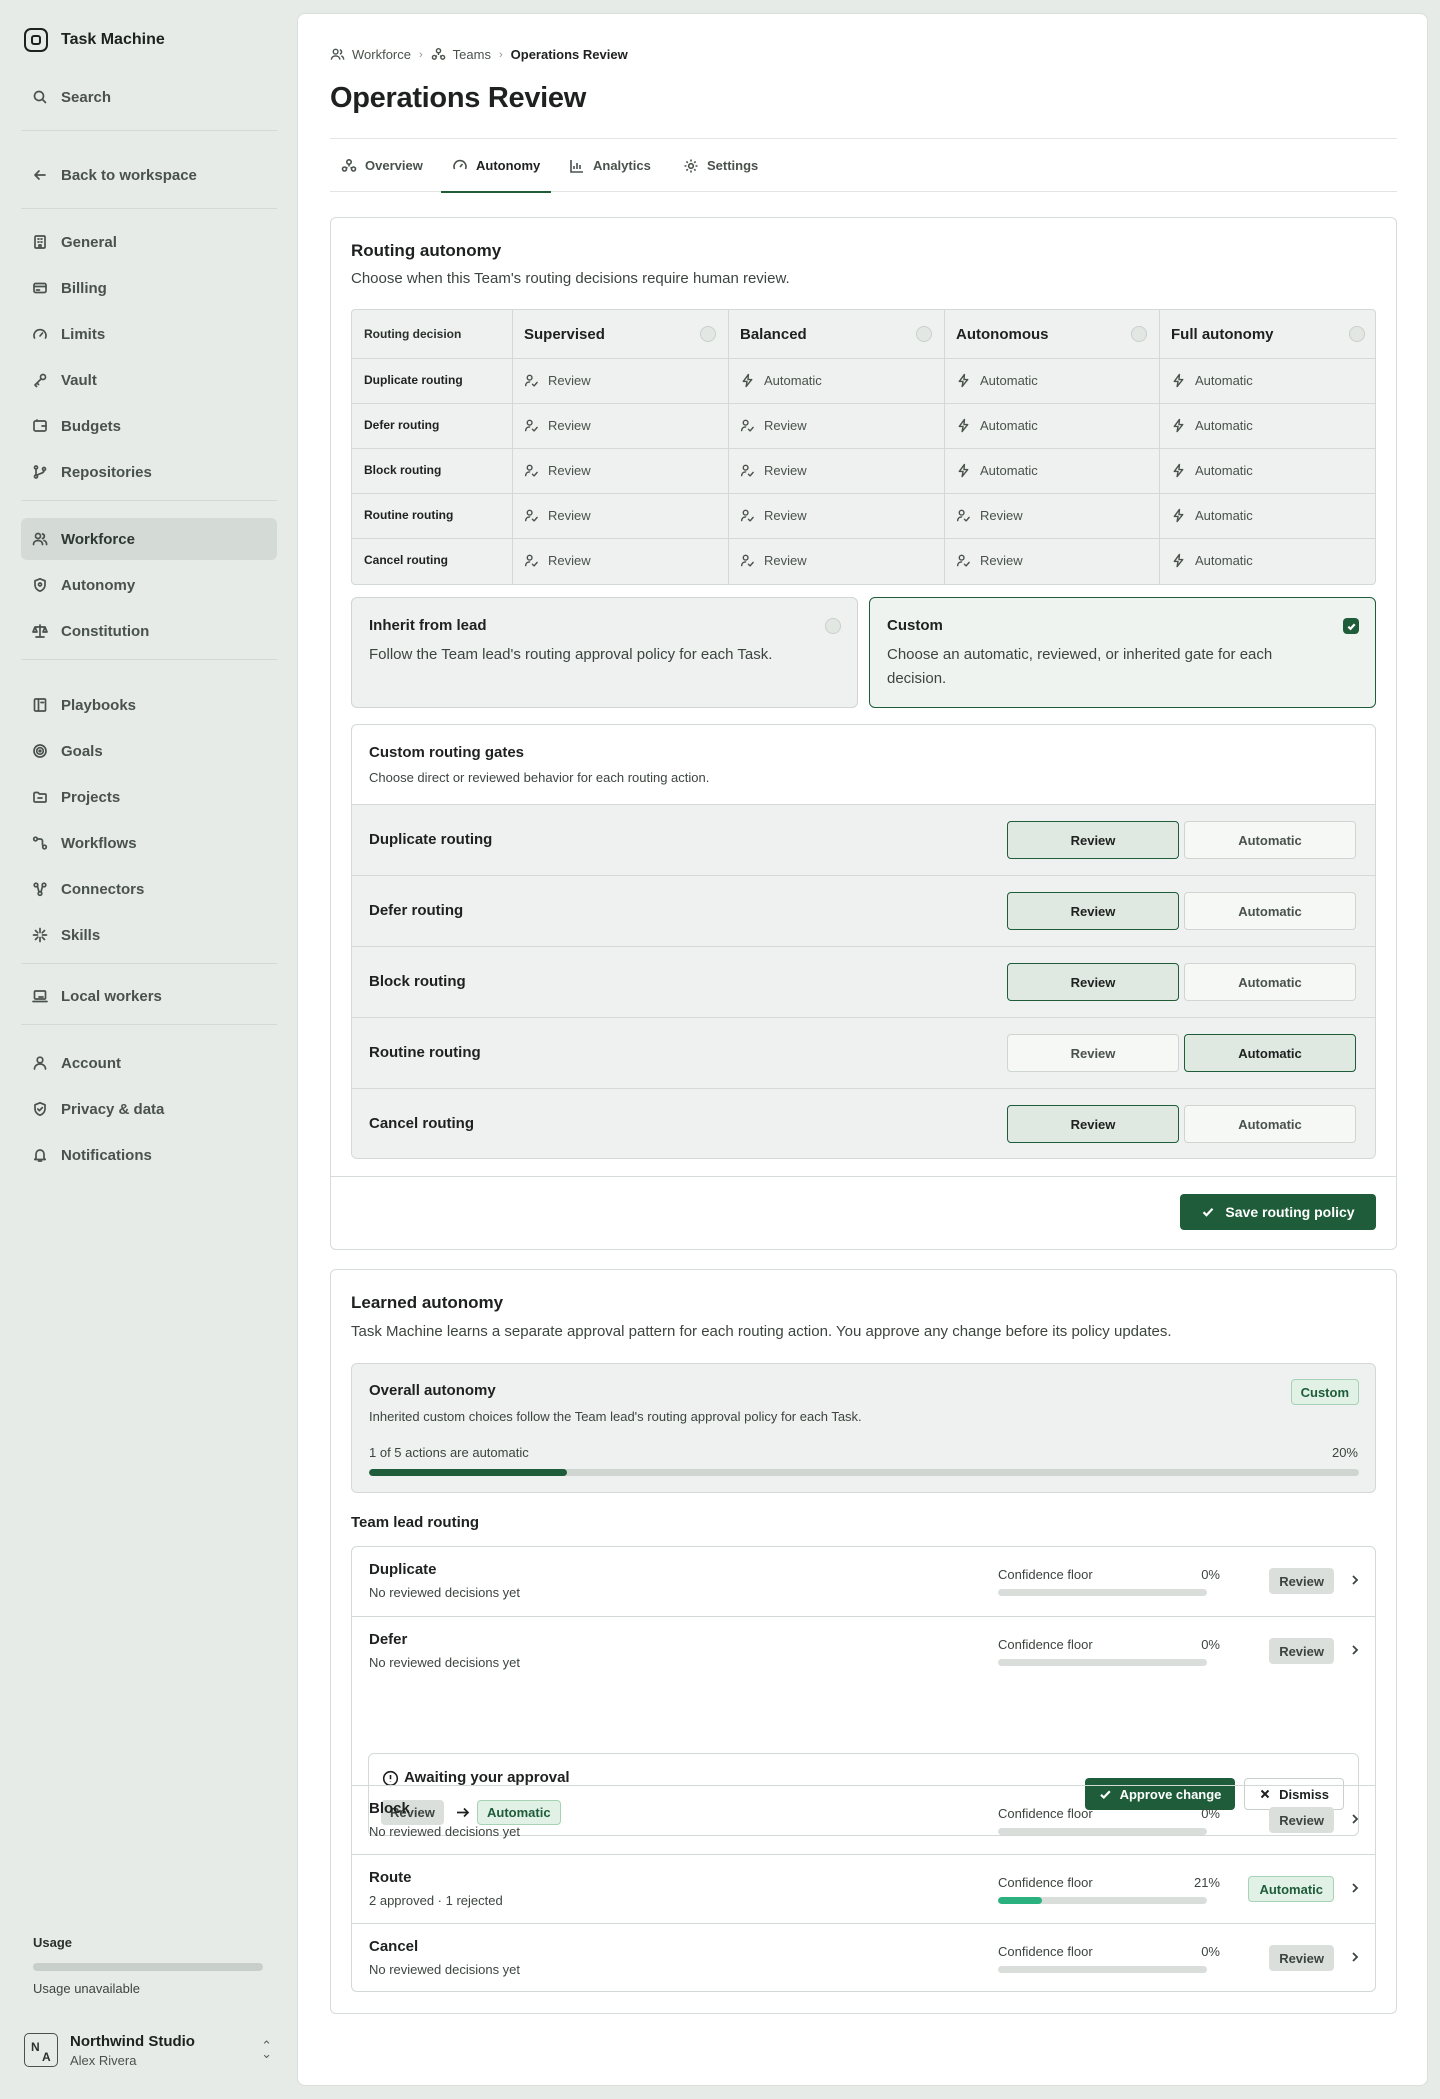 This screenshot has height=2099, width=1440. I want to click on sidebar-item-goals: Goals, so click(149, 751).